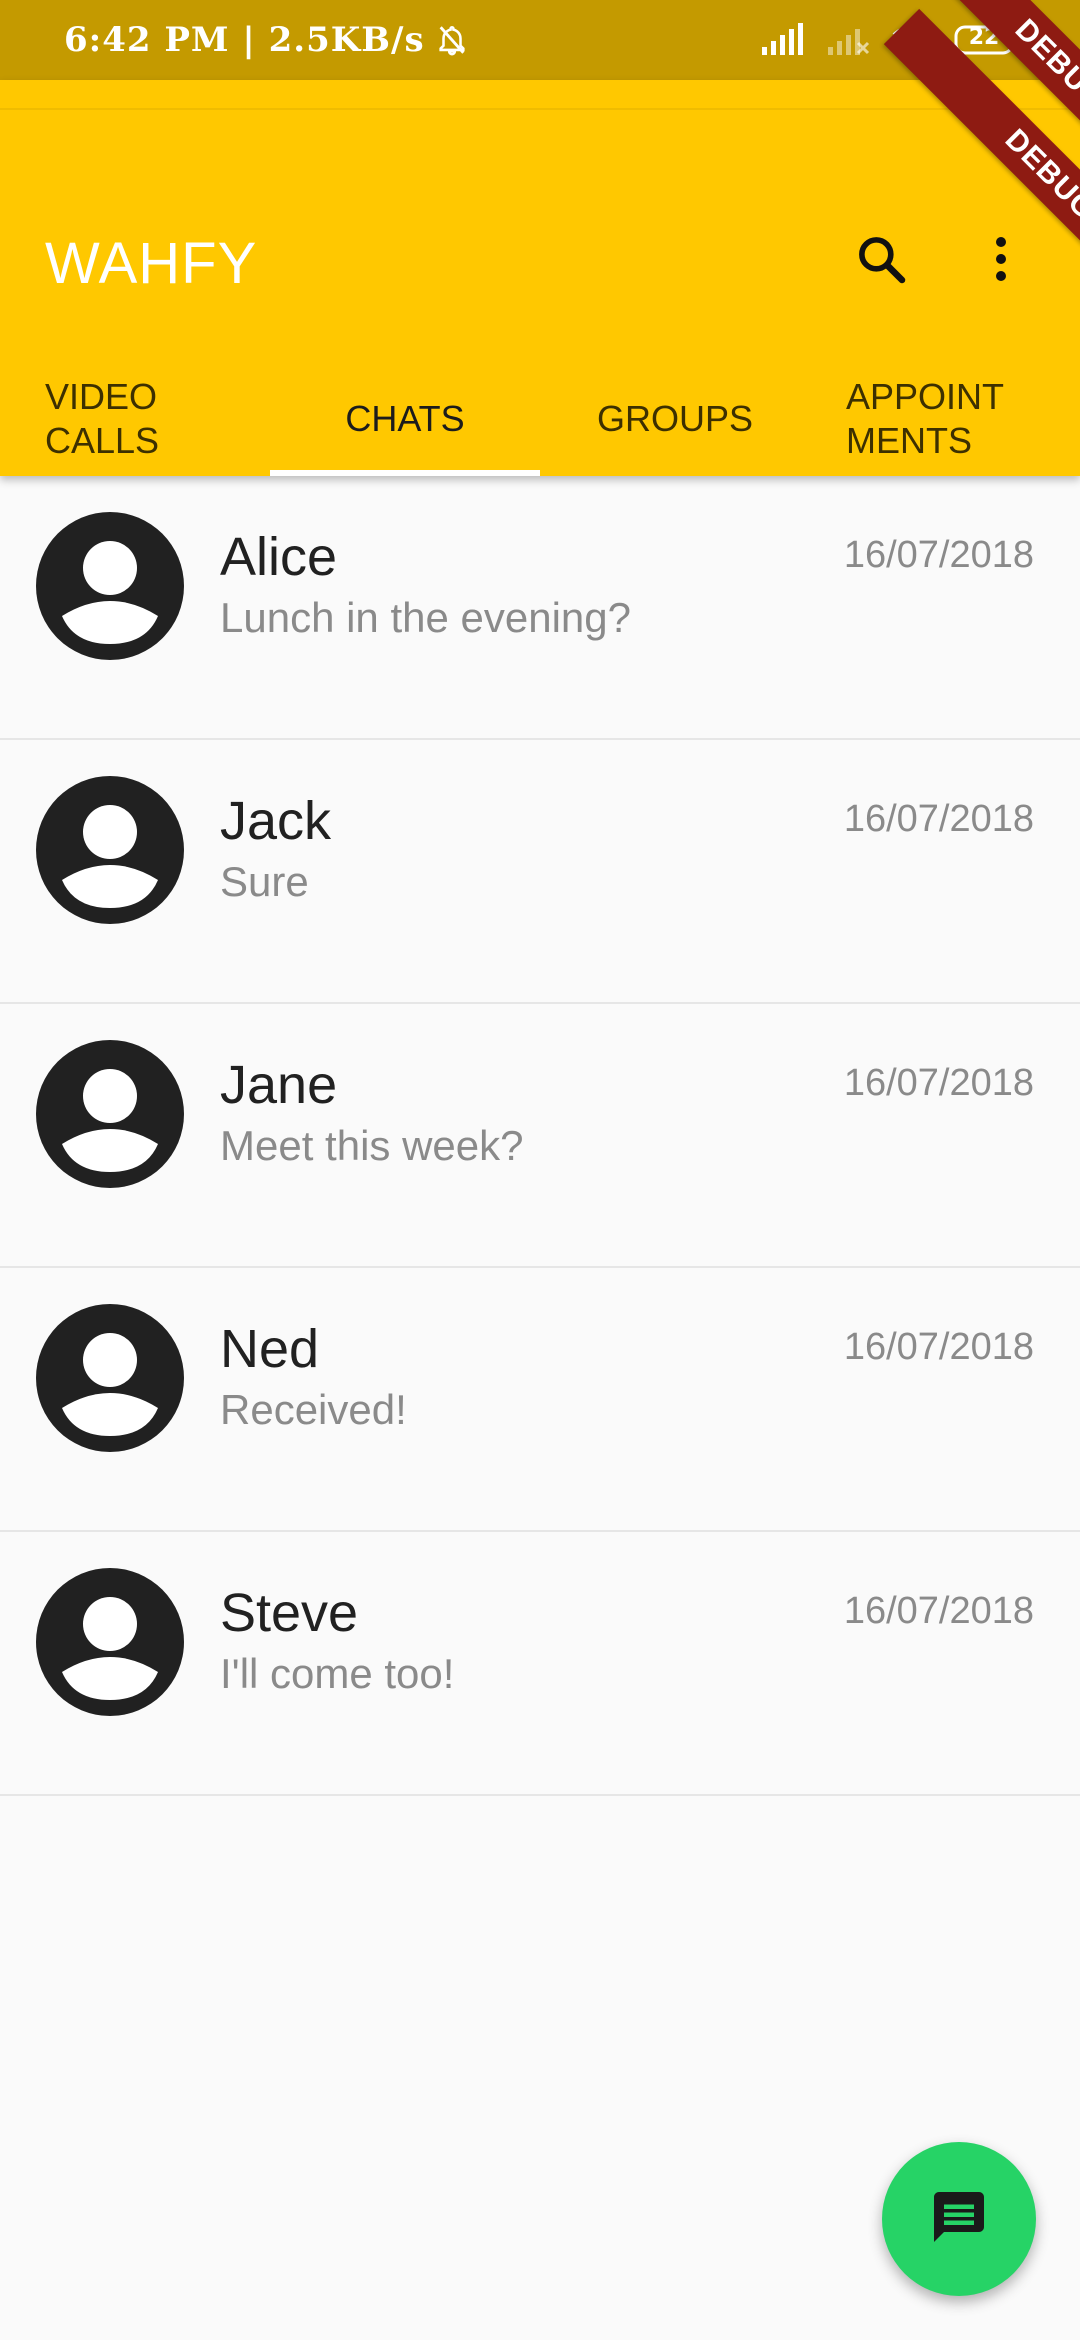 The height and width of the screenshot is (2340, 1080). Describe the element at coordinates (276, 821) in the screenshot. I see `chat-name: Jack` at that location.